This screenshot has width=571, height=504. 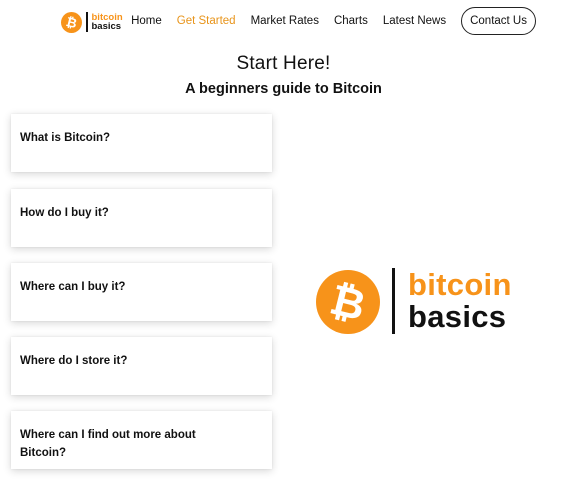 I want to click on header-logo: ₿ bitcoin basics, so click(x=92, y=22).